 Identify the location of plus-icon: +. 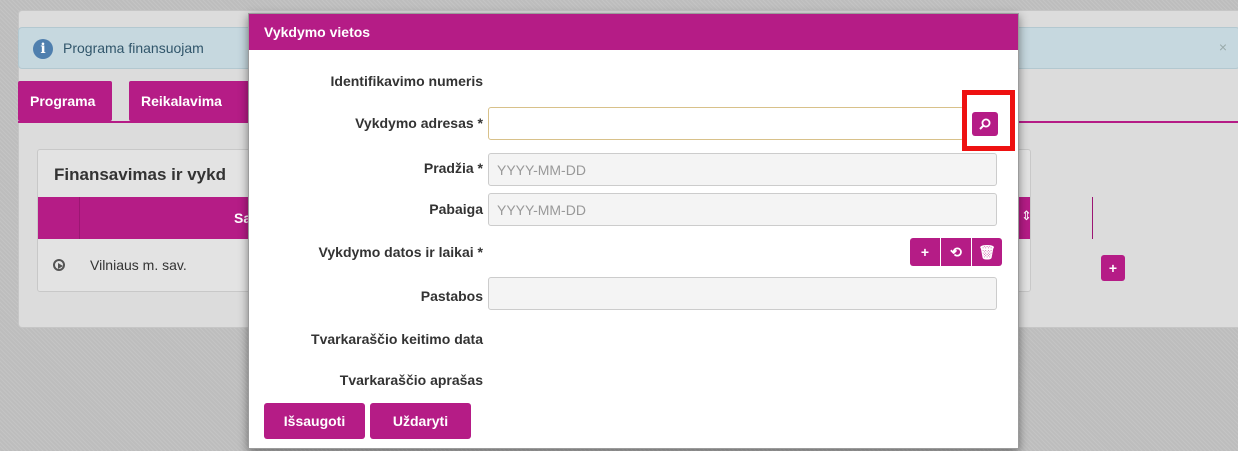
(925, 252).